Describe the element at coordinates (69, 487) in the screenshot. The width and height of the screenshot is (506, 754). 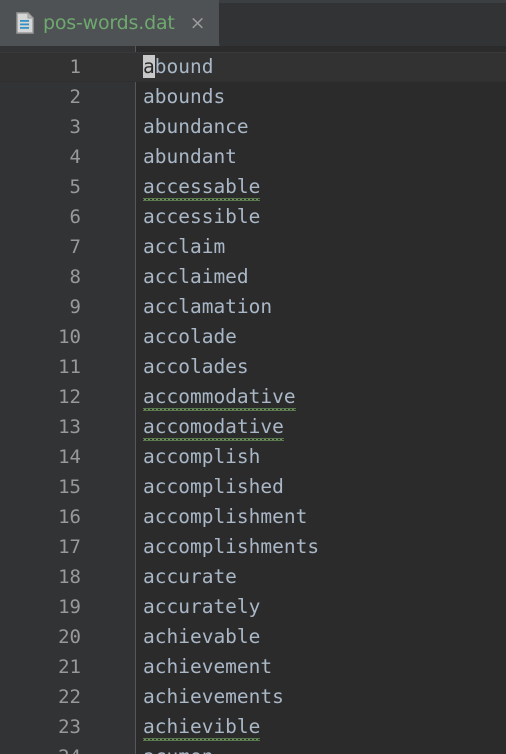
I see `line-number: 15` at that location.